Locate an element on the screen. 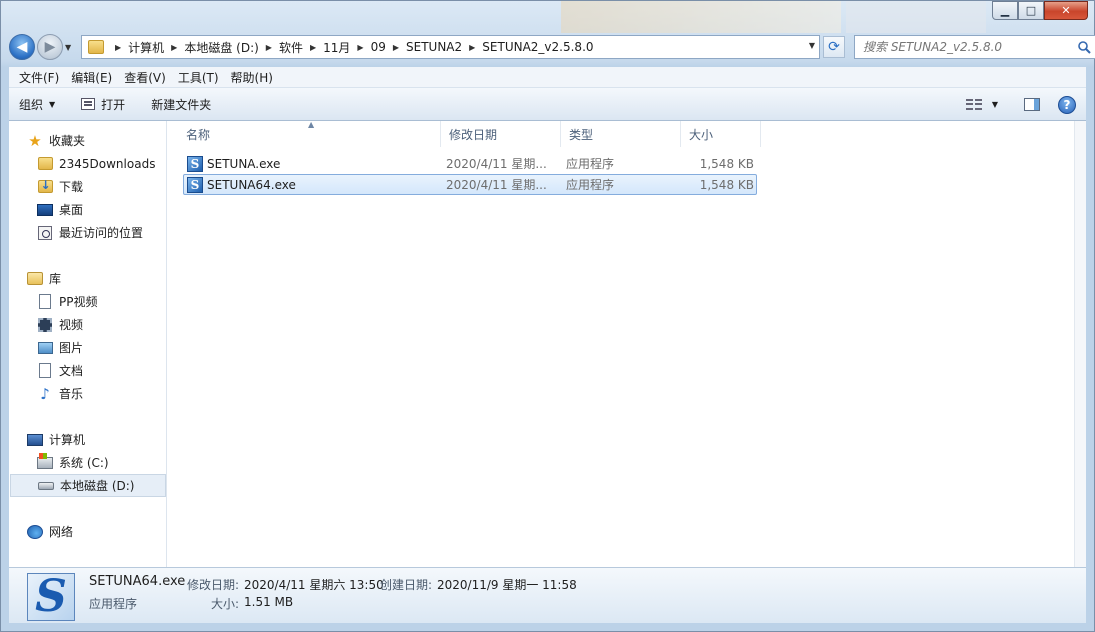 The height and width of the screenshot is (632, 1095). menu-help: 帮助(H) is located at coordinates (252, 77).